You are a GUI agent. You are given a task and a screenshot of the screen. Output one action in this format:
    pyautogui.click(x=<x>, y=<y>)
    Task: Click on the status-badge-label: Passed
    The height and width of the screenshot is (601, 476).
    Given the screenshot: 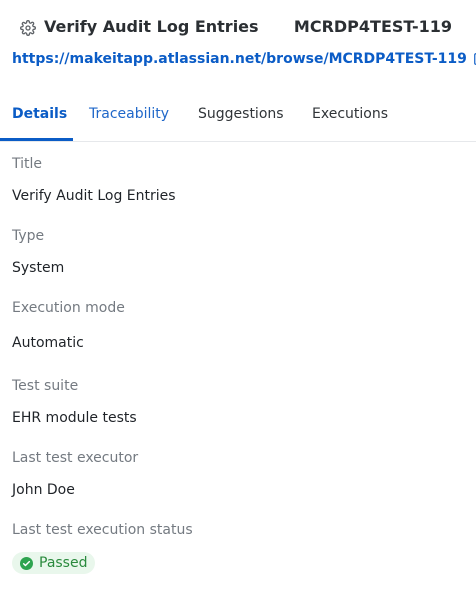 What is the action you would take?
    pyautogui.click(x=63, y=563)
    